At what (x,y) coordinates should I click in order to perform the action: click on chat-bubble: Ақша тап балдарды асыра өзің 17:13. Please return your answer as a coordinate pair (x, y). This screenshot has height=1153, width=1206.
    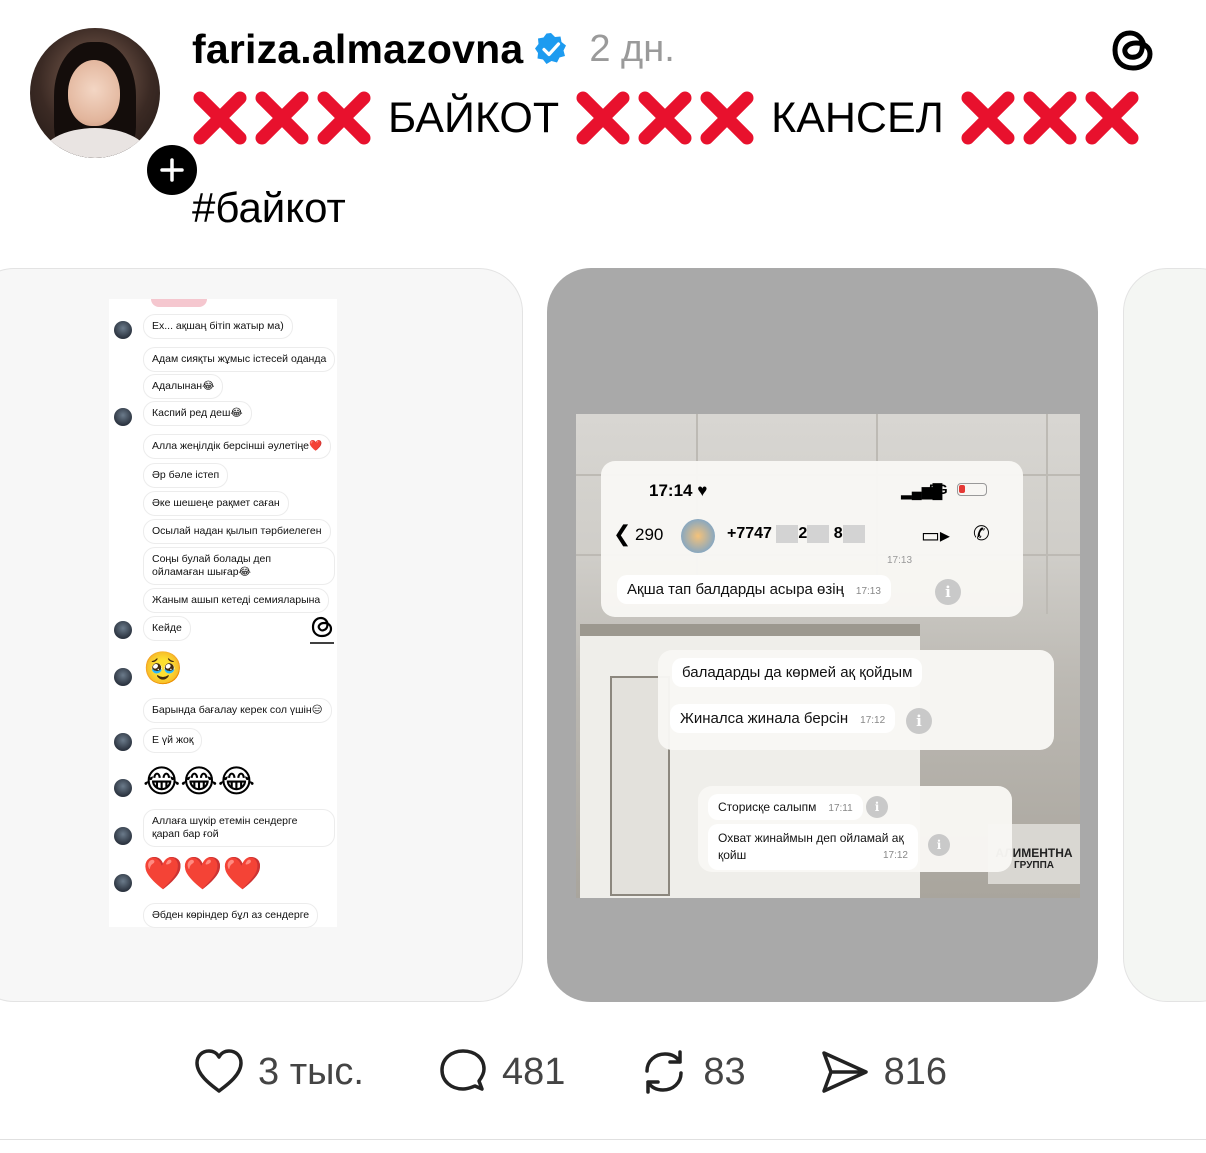
    Looking at the image, I should click on (754, 589).